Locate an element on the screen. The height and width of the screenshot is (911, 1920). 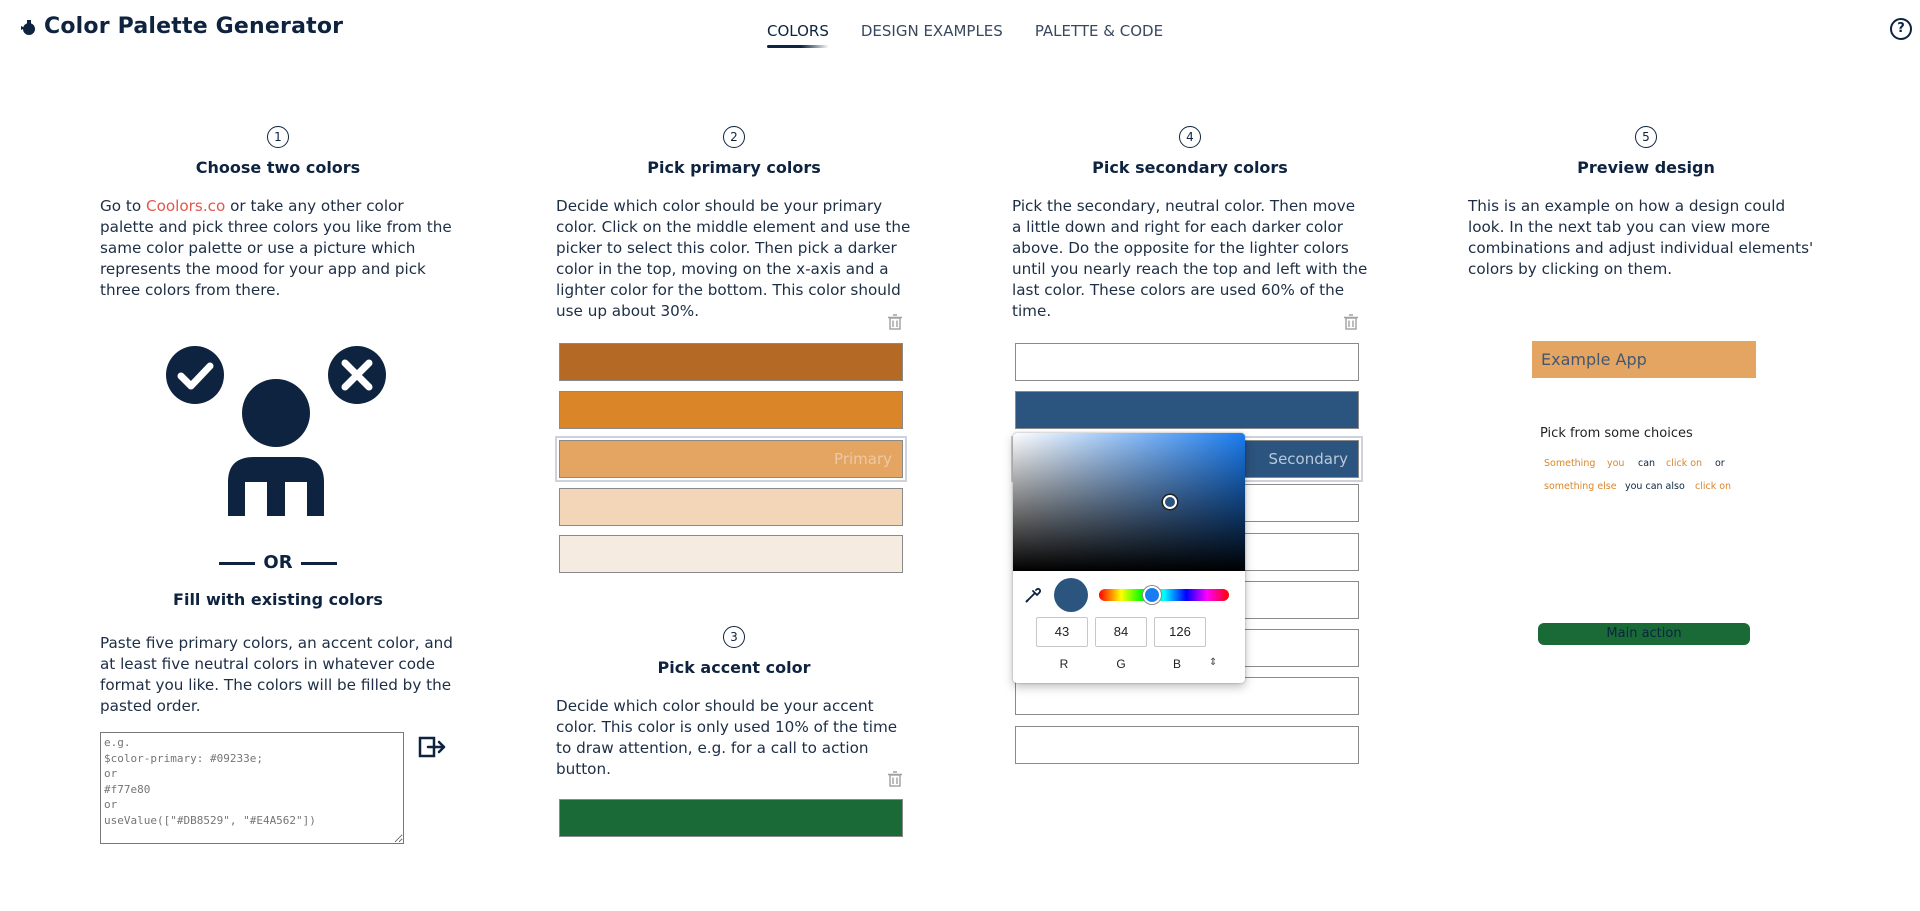
main-action-button: Main action is located at coordinates (1644, 634).